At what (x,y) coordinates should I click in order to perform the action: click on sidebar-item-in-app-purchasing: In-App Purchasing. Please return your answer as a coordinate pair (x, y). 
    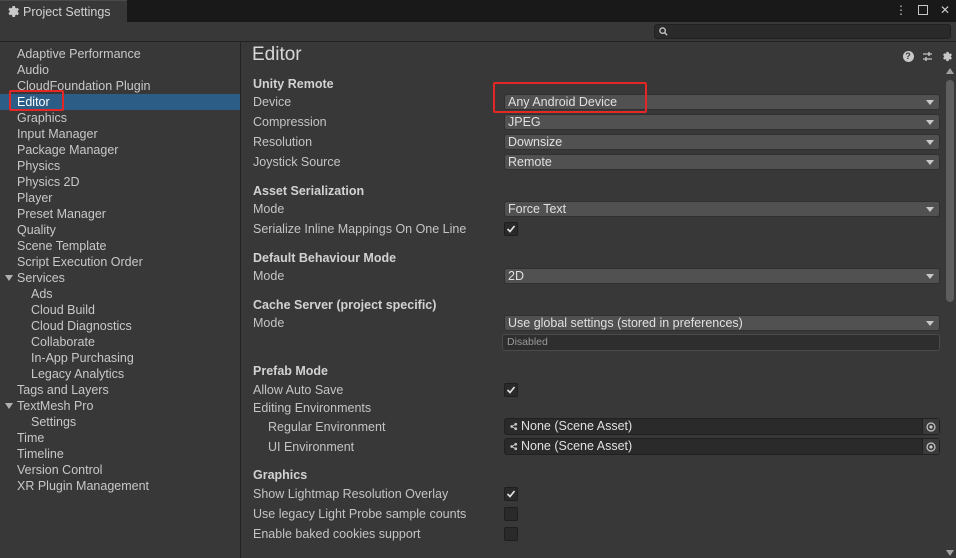
    Looking at the image, I should click on (120, 358).